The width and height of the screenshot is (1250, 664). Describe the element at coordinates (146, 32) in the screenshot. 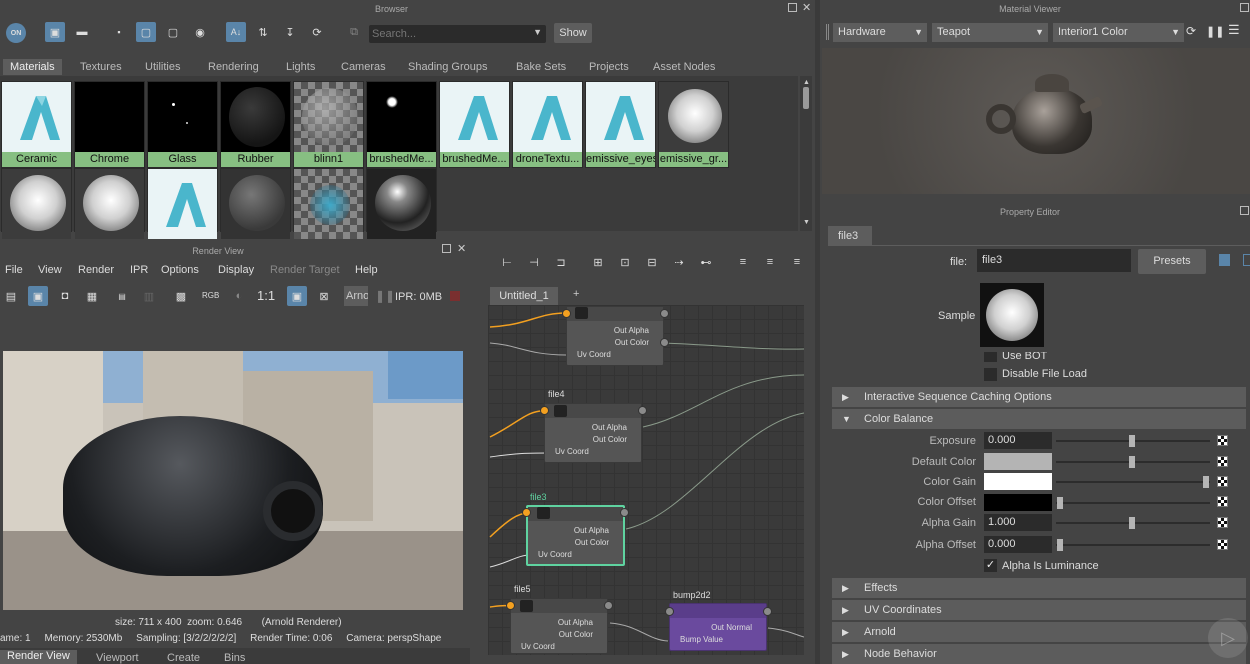

I see `medium-icons-icon: ▢` at that location.